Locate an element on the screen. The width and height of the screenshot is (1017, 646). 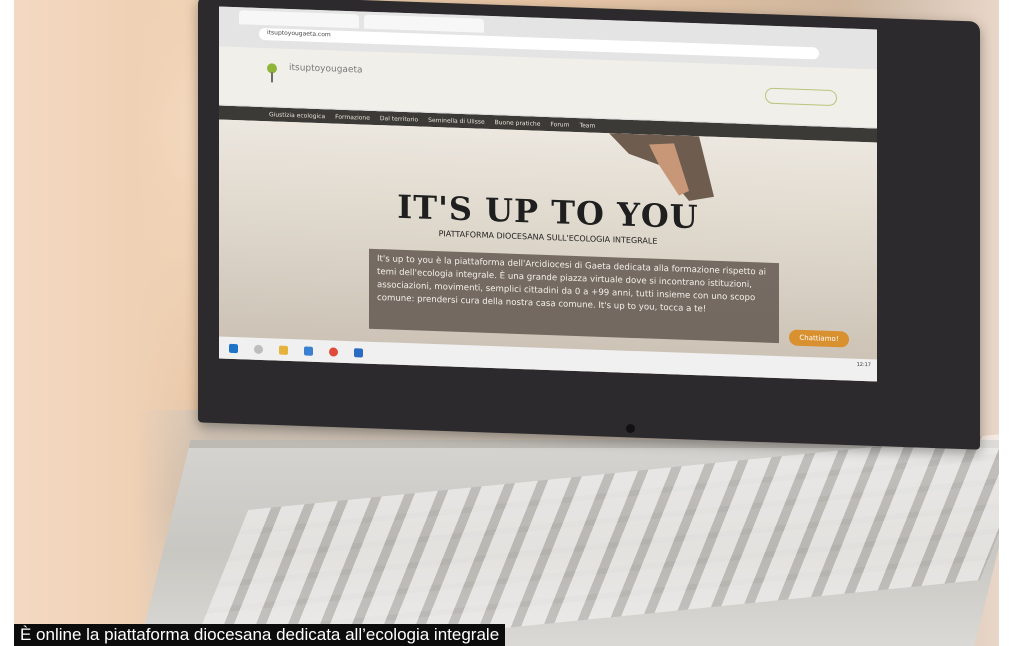
chrome-icon is located at coordinates (333, 351).